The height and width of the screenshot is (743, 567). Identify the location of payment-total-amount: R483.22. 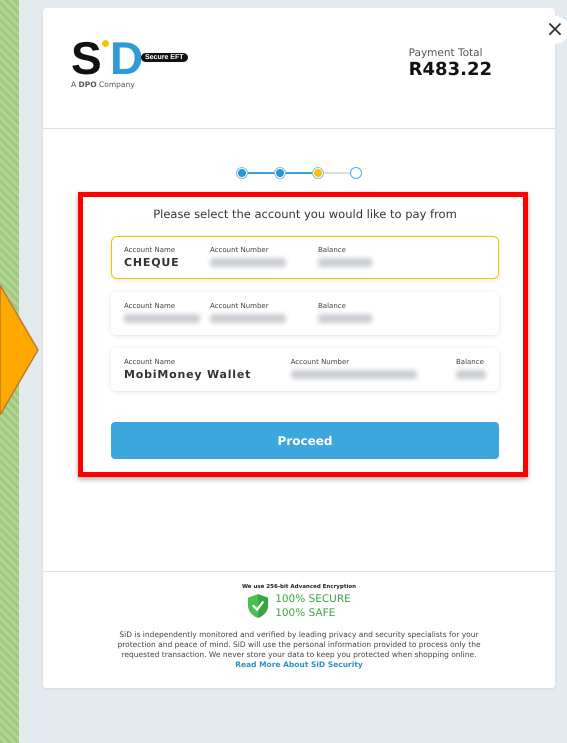
(450, 69).